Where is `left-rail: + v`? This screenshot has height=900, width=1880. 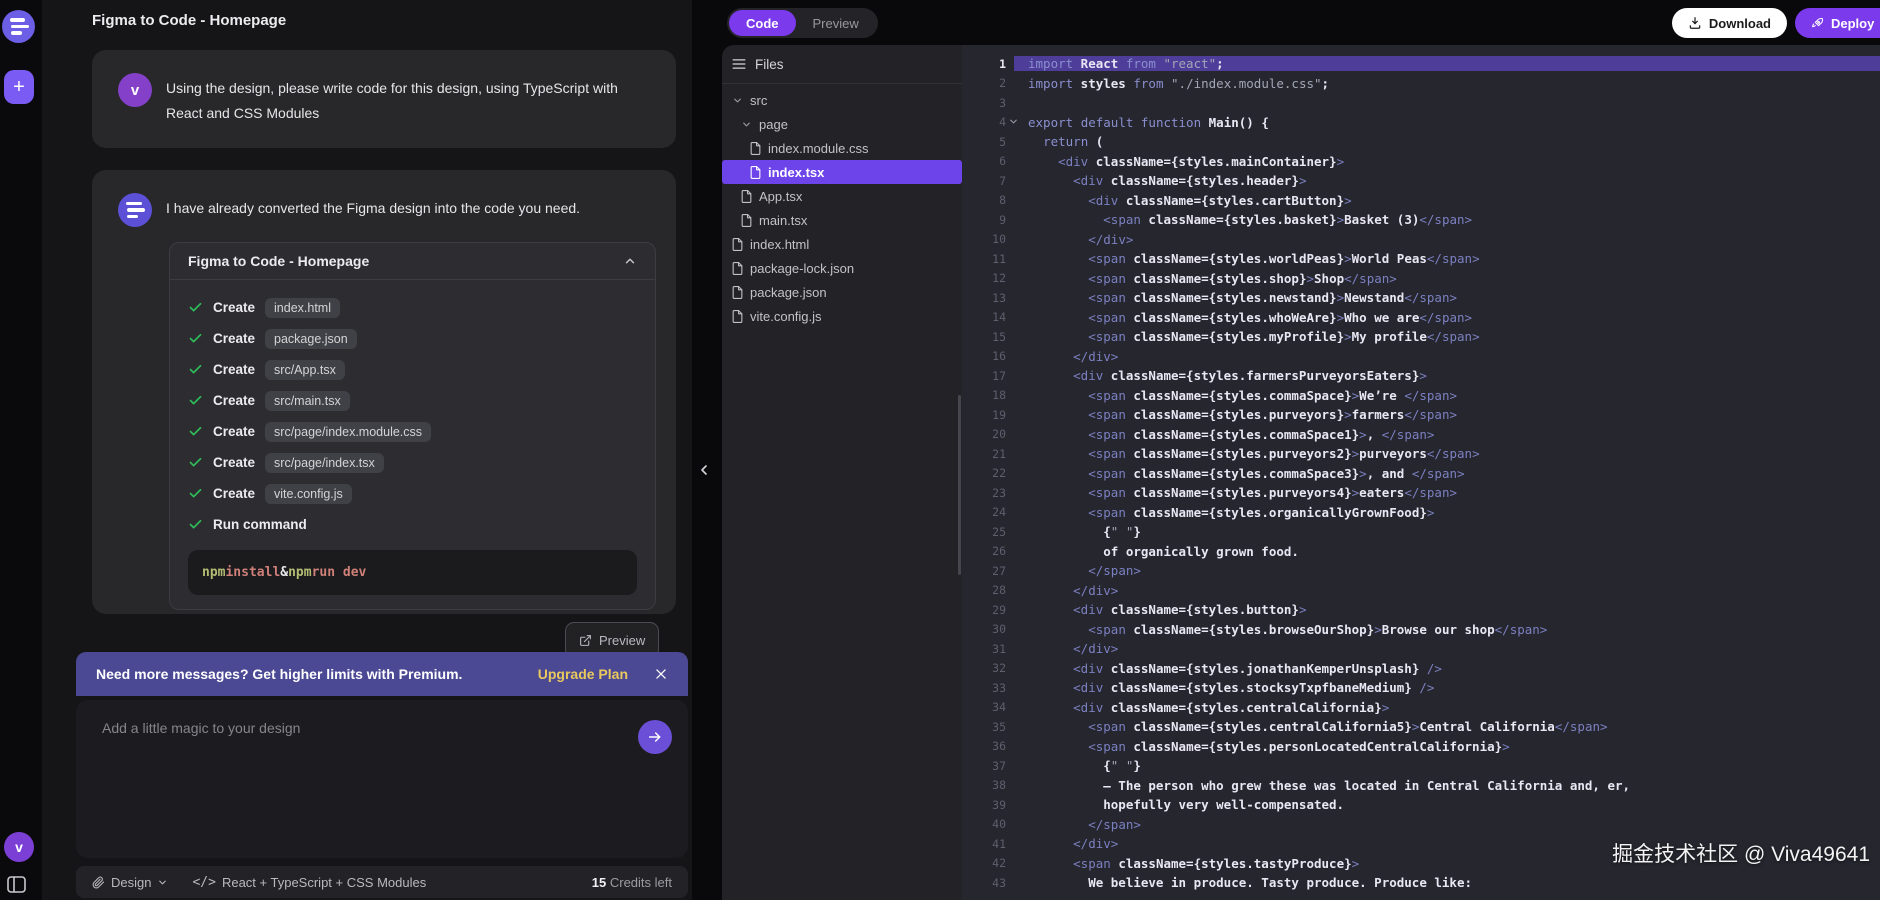
left-rail: + v is located at coordinates (21, 450).